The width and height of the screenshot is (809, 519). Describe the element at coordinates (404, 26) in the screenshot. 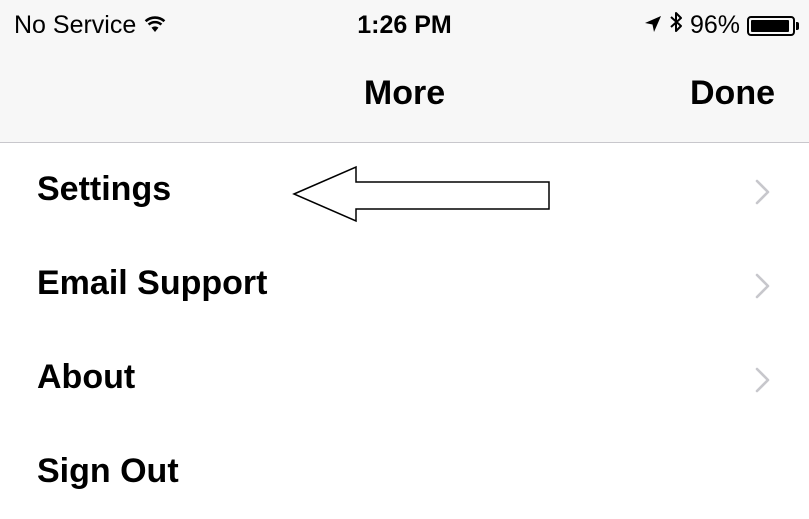

I see `status-bar: No Service 1:26 PM 96%` at that location.